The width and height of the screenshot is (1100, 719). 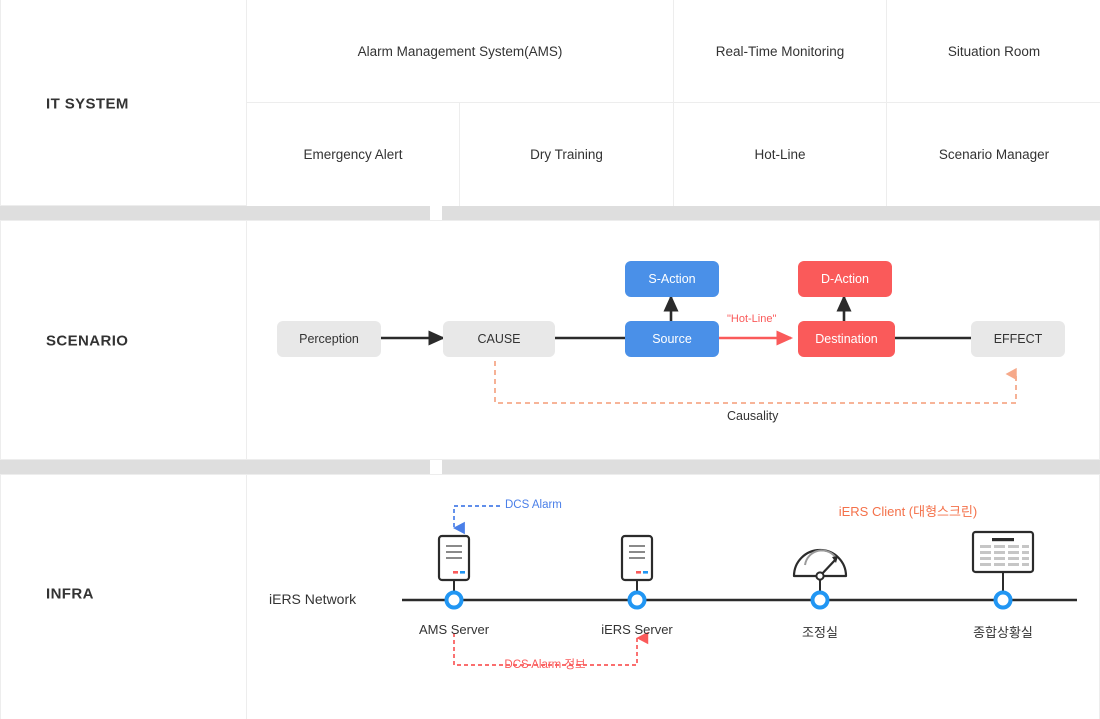 I want to click on infra-node-label-situation-room: 종합상황실, so click(x=1003, y=632).